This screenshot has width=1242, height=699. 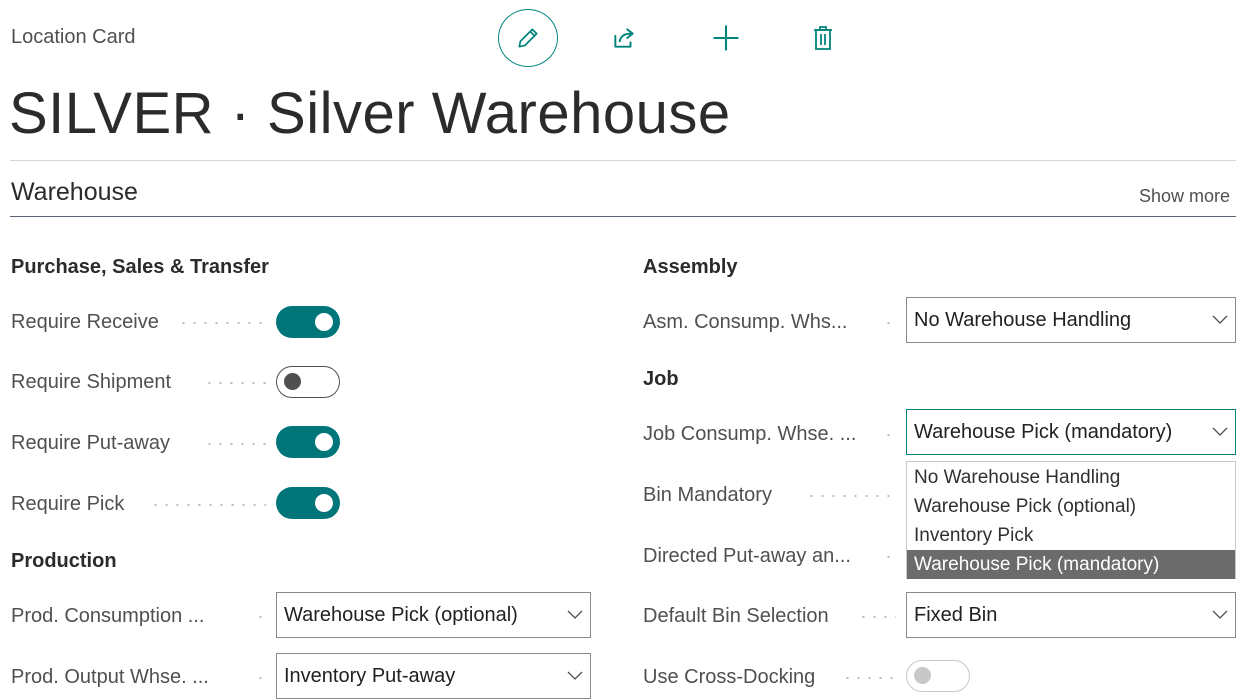 I want to click on default-bin-select: Fixed Bin, so click(x=1071, y=615).